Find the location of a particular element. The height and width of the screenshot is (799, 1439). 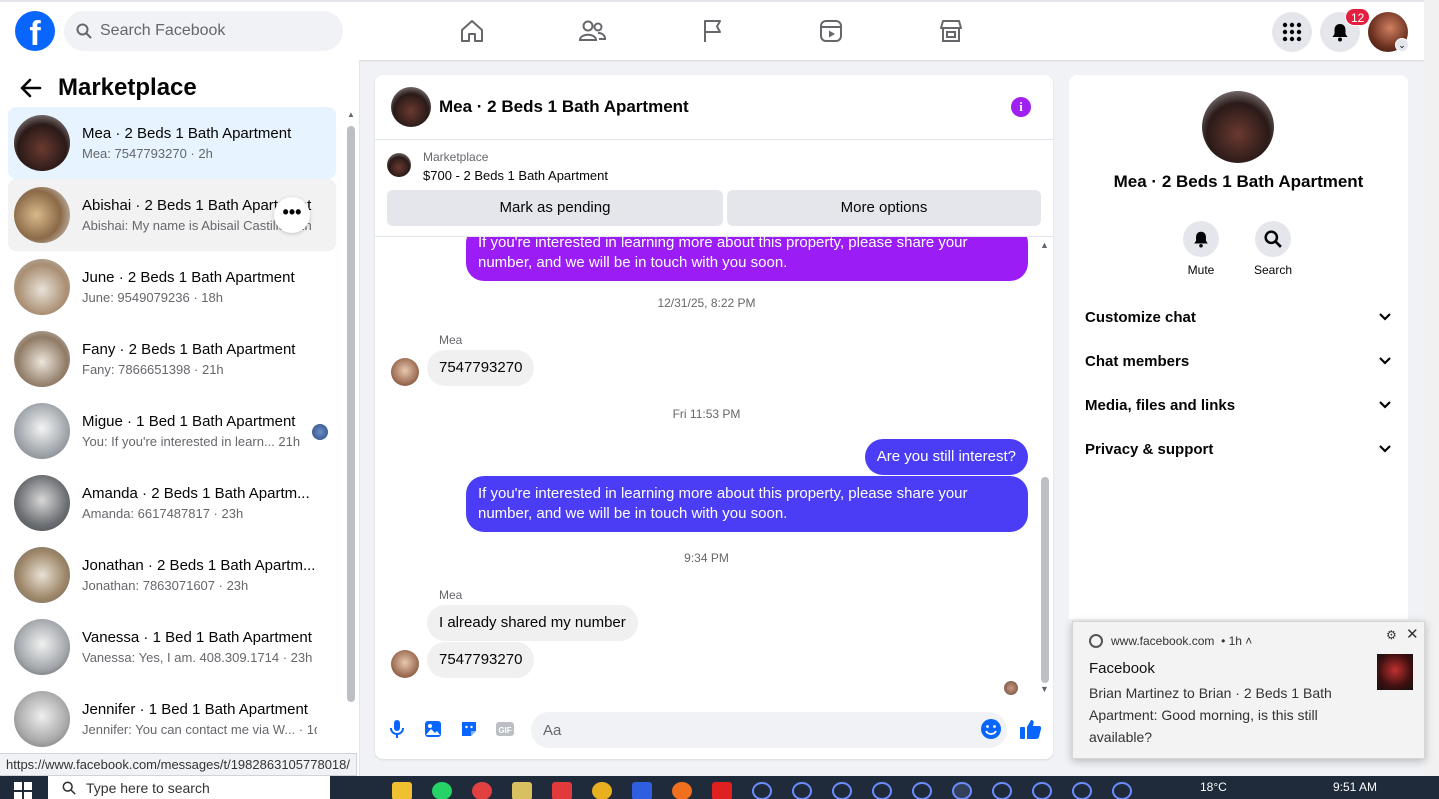

listing-title: $700 - 2 Beds 1 Bath Apartment is located at coordinates (515, 175).